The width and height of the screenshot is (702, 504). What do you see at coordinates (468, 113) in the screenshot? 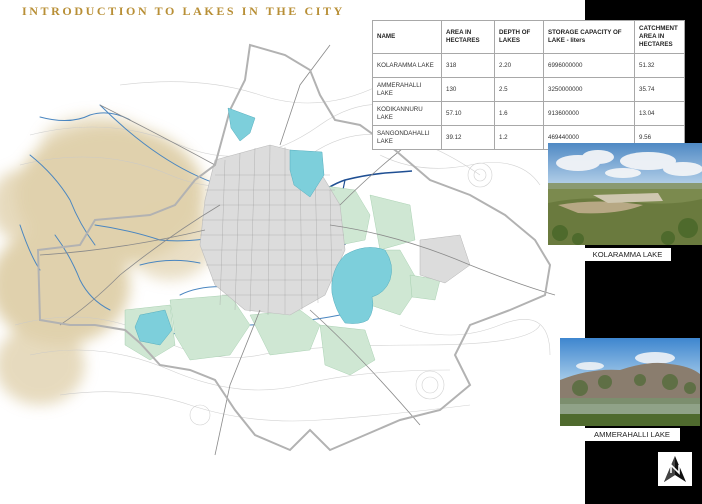
I see `cell-area: 57.10` at bounding box center [468, 113].